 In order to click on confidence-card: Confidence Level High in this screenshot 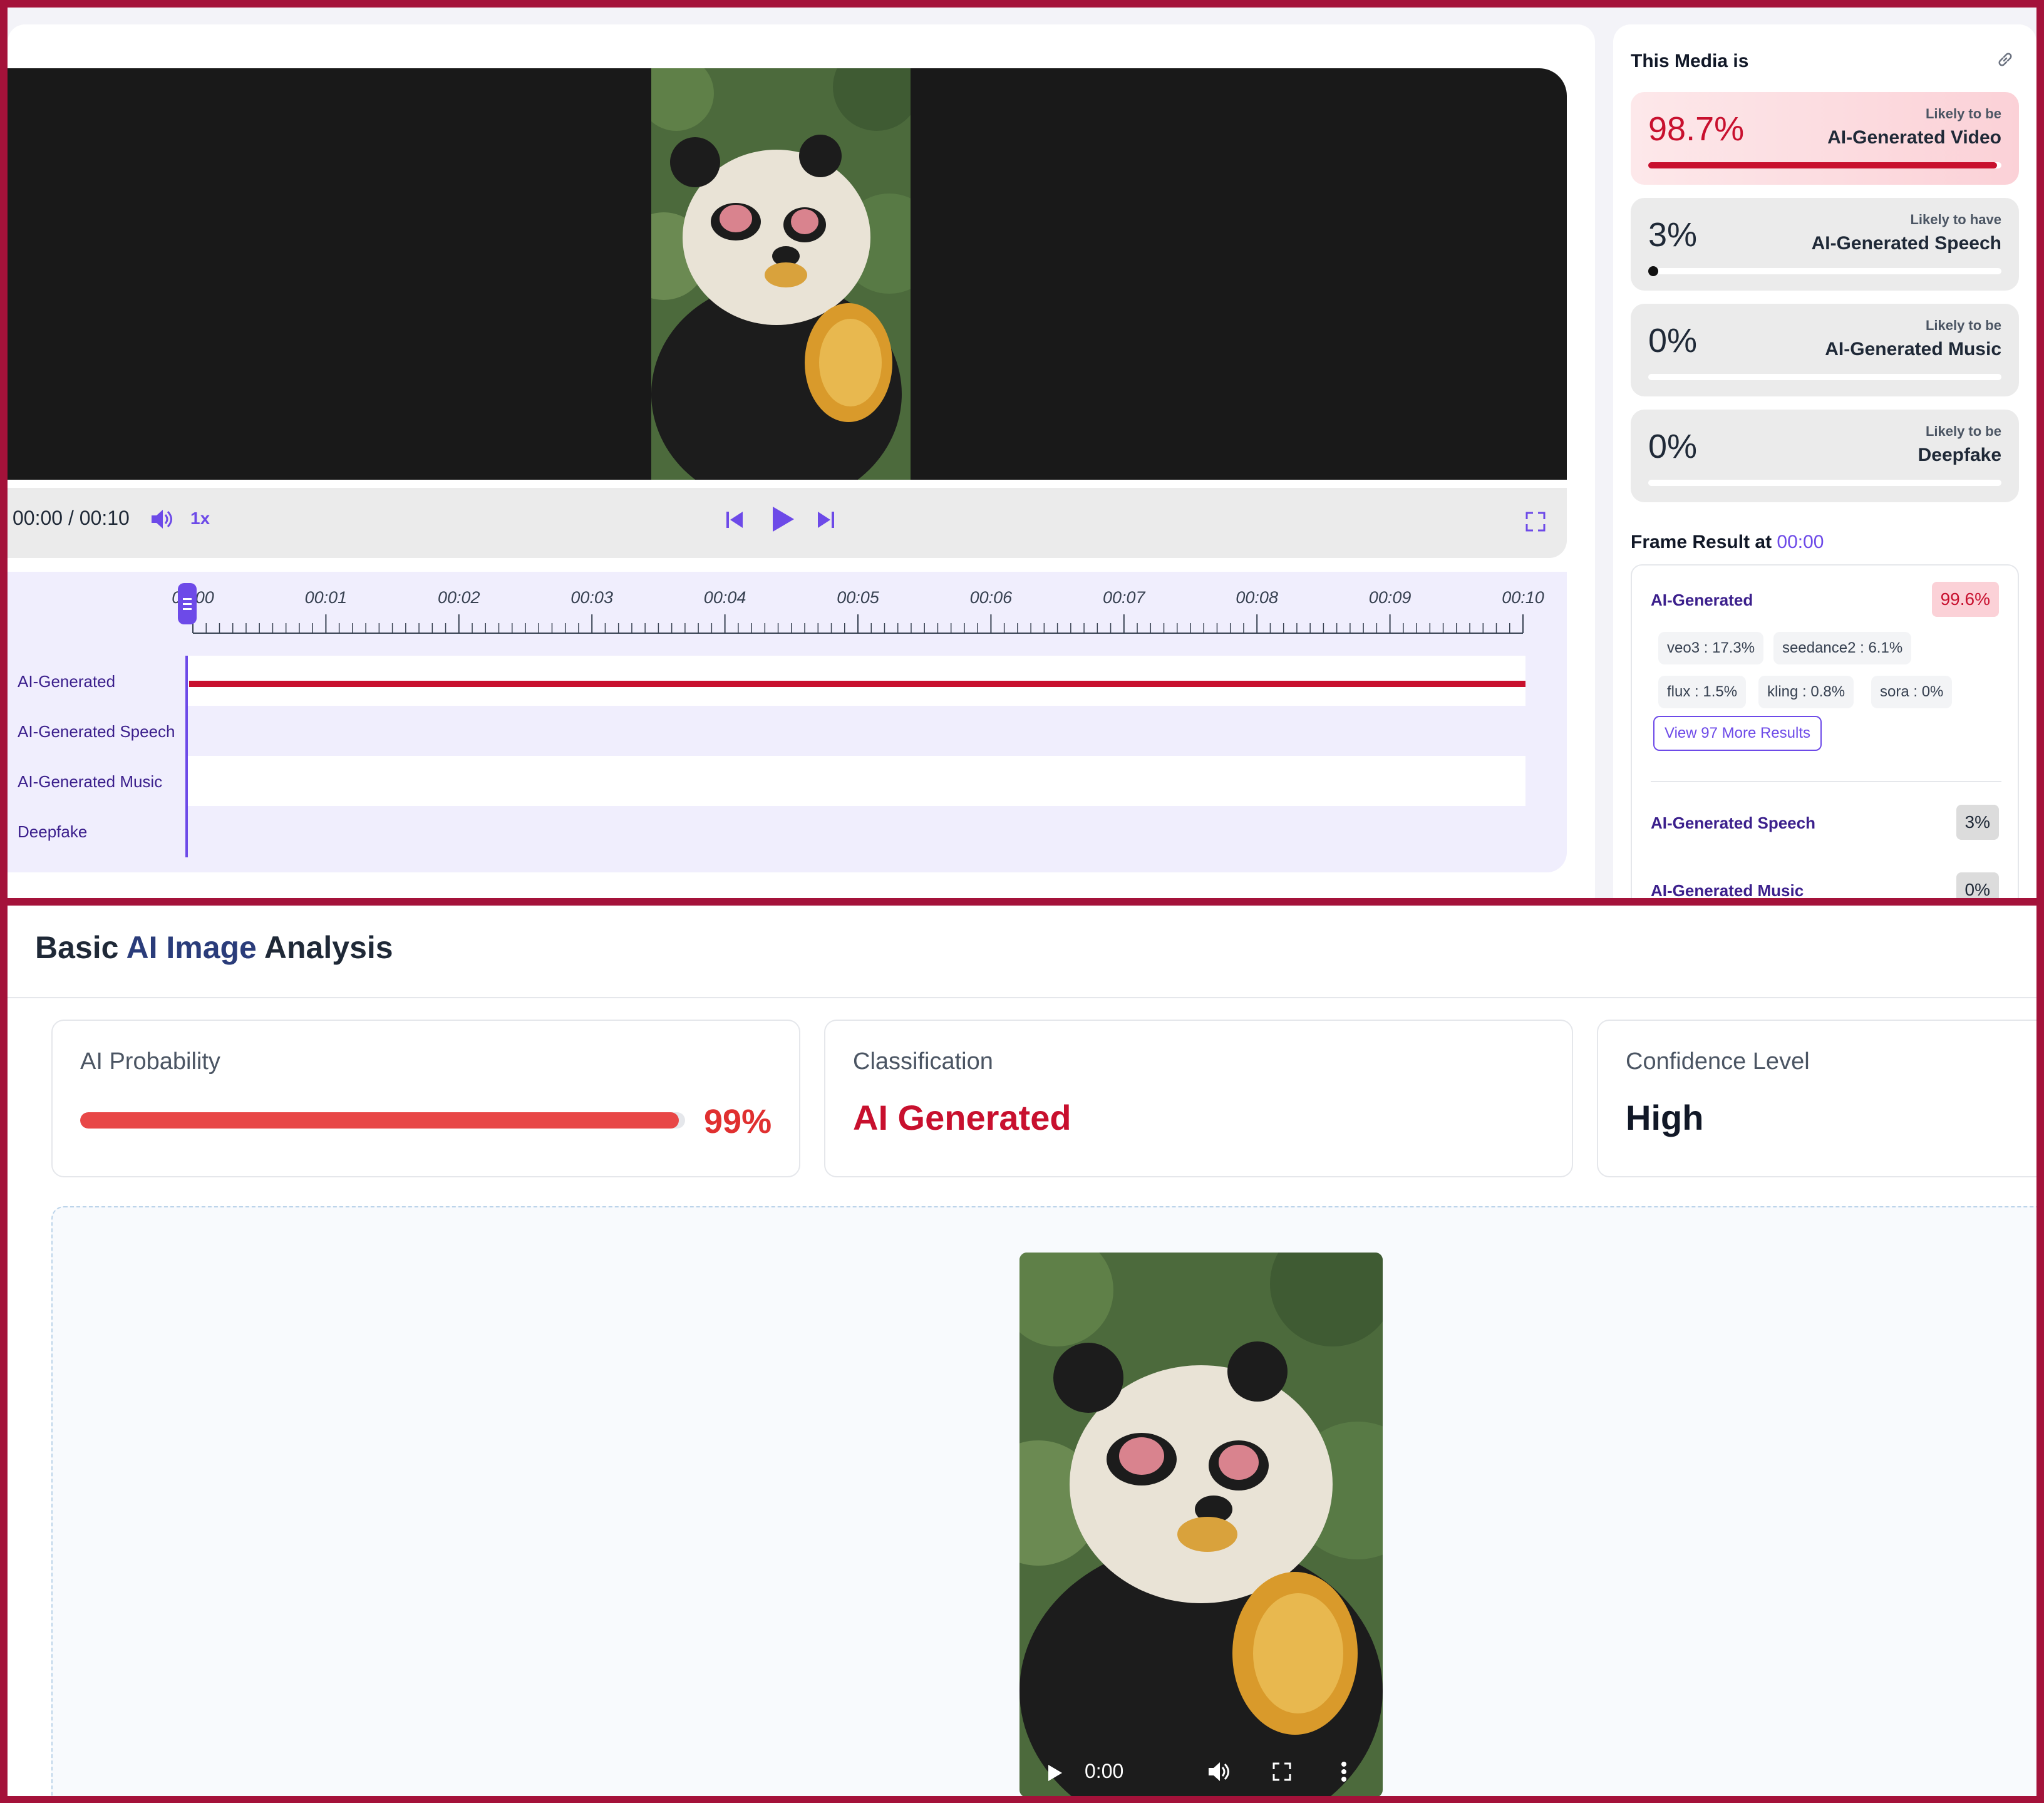, I will do `click(1816, 1098)`.